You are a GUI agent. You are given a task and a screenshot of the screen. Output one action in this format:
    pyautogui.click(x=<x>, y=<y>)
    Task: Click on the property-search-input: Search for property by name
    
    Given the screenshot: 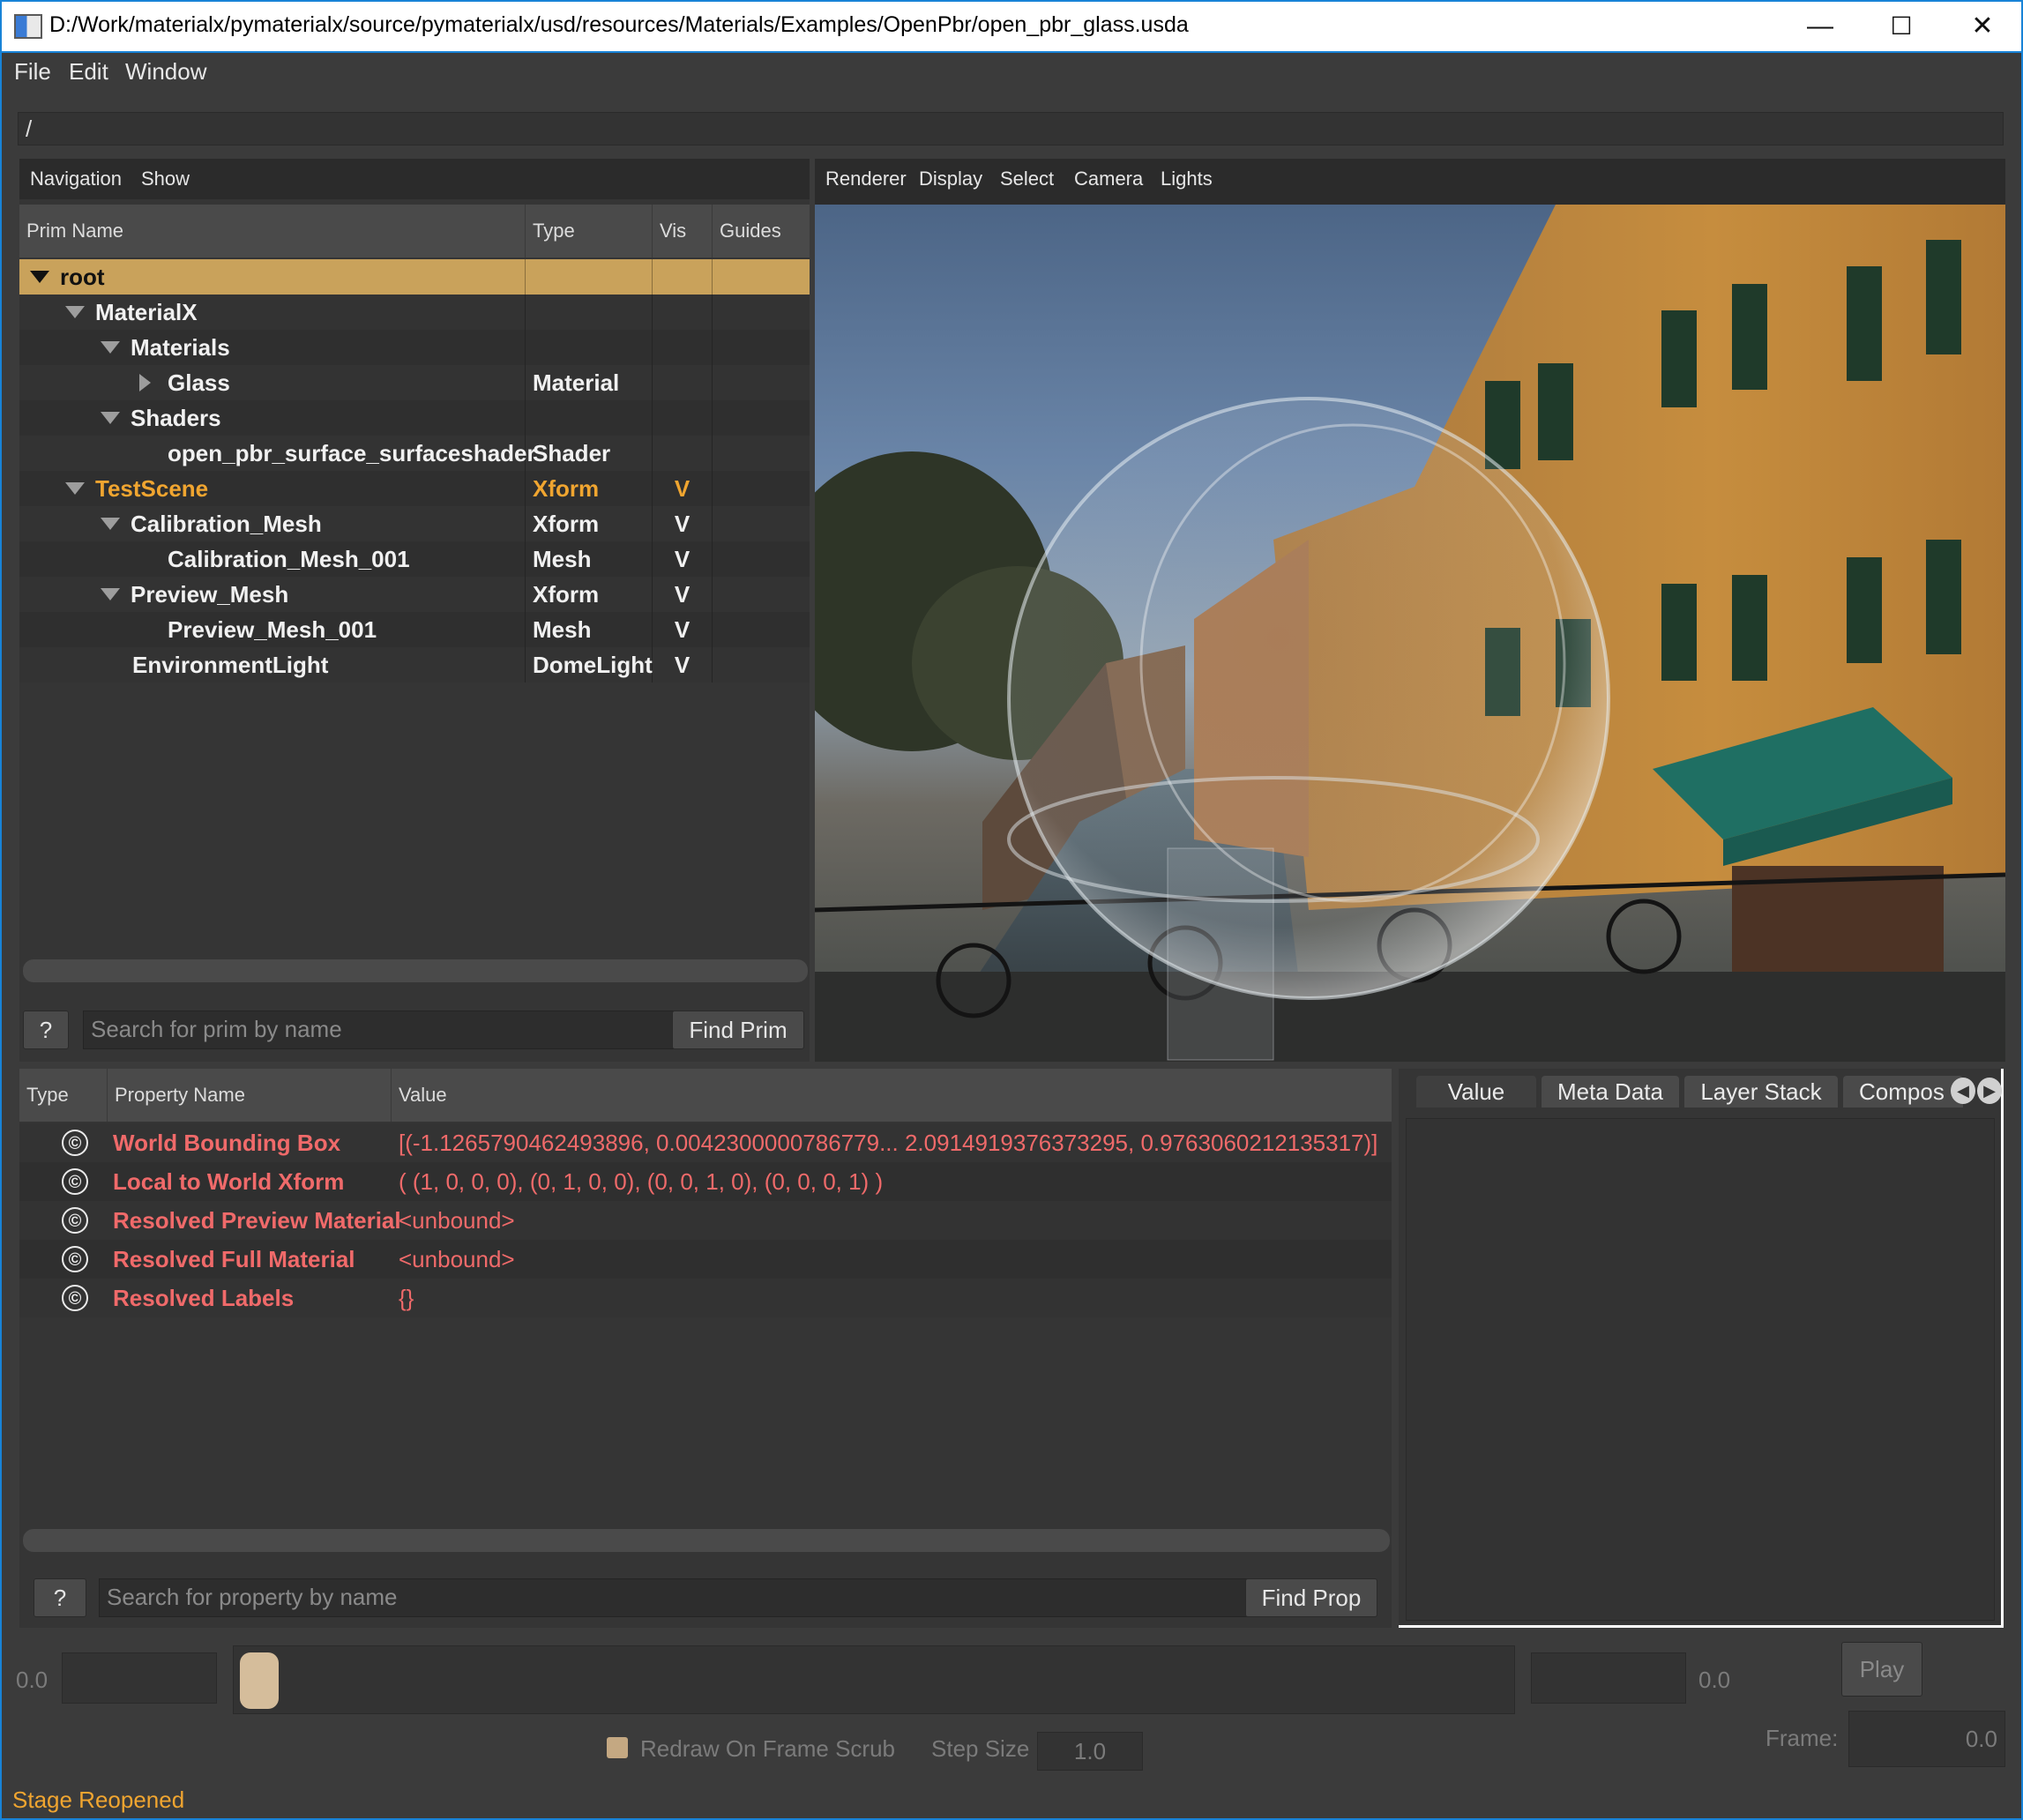 What is the action you would take?
    pyautogui.click(x=674, y=1597)
    